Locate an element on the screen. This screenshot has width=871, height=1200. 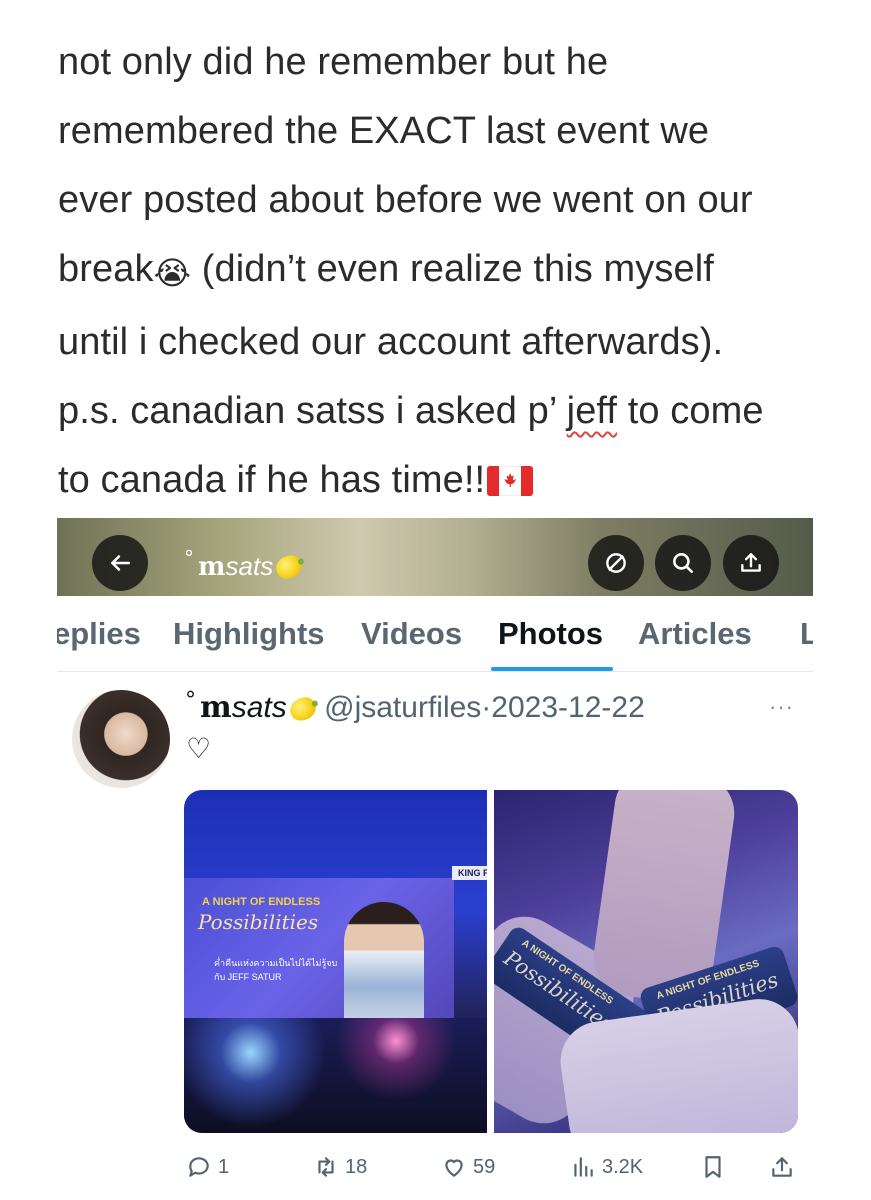
caption-line: to canada if he has time!! is located at coordinates (453, 480).